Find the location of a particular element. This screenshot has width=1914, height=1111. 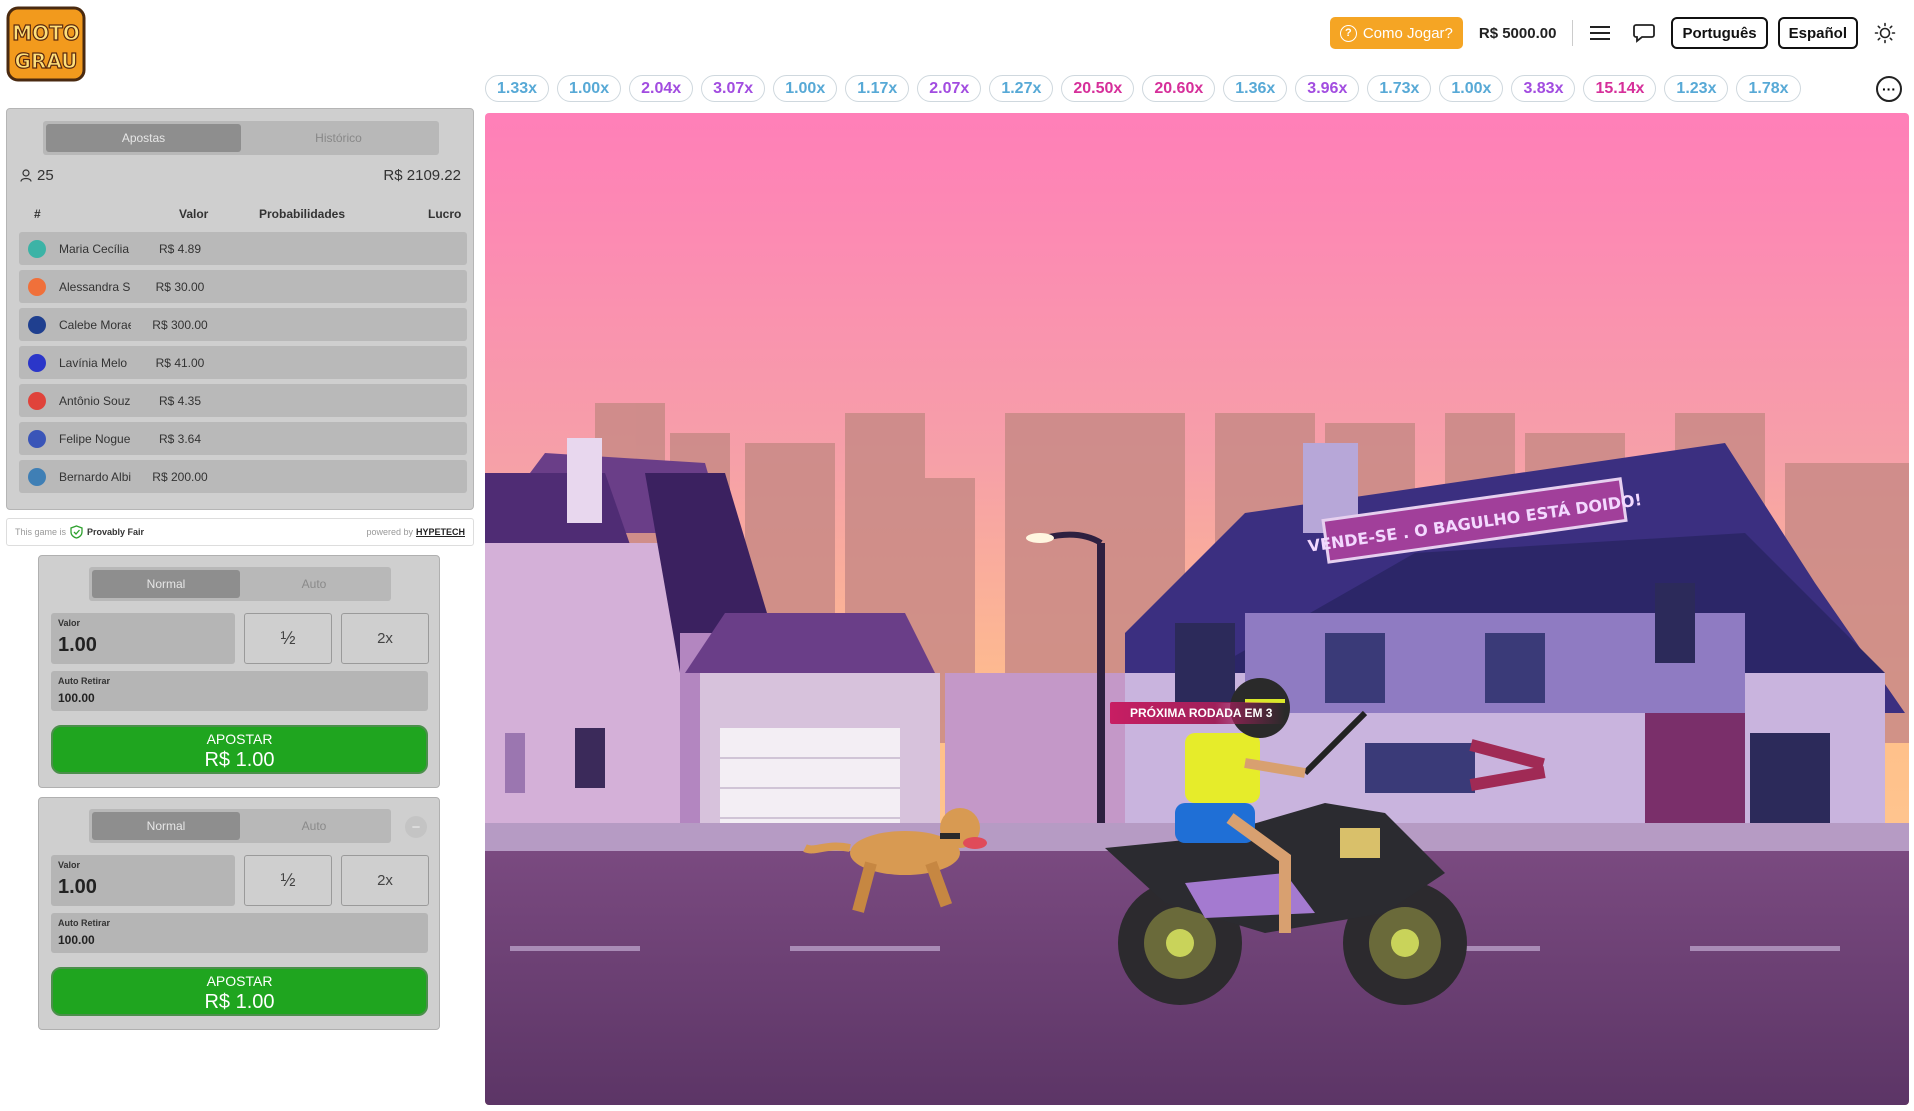

multiplier-chip: 20.50x is located at coordinates (1098, 88).